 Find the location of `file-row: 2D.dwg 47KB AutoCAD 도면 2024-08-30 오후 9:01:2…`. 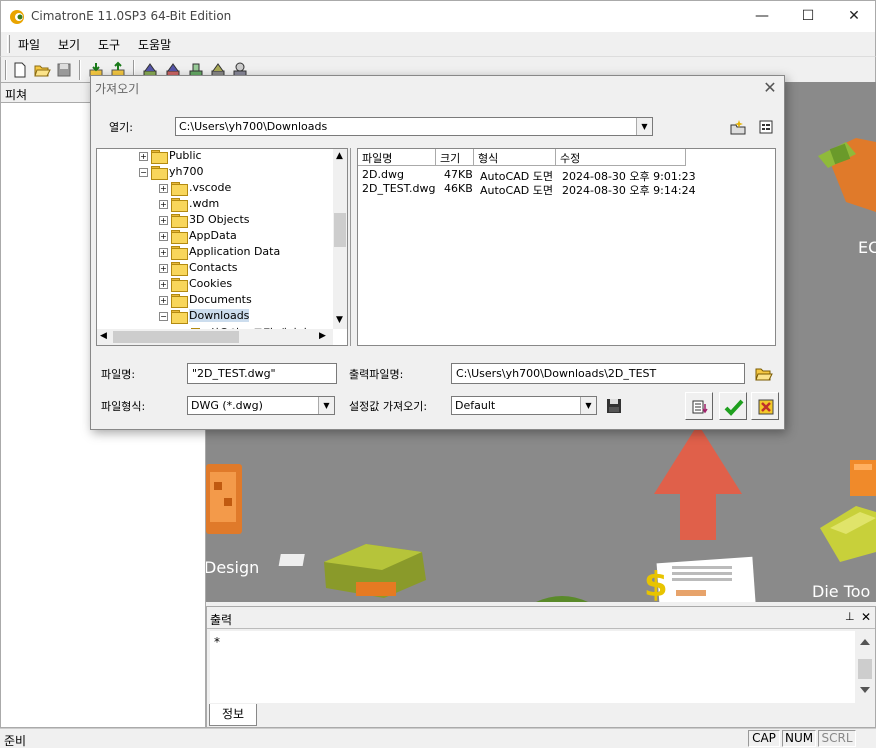

file-row: 2D.dwg 47KB AutoCAD 도면 2024-08-30 오후 9:01:2… is located at coordinates (566, 175).